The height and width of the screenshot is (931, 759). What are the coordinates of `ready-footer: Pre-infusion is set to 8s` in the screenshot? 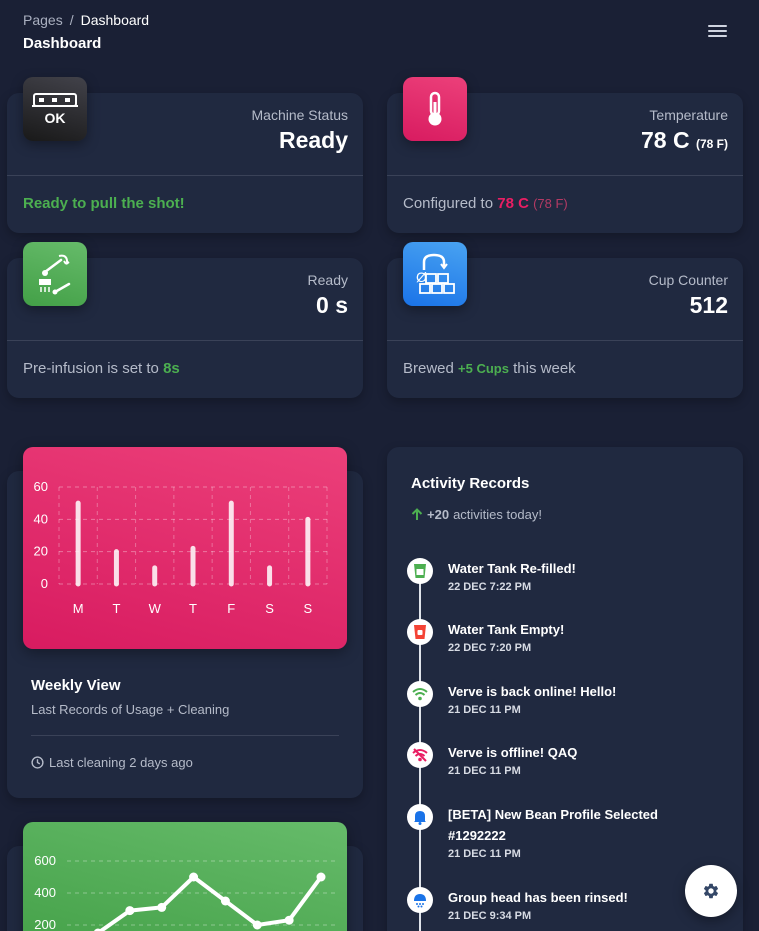 It's located at (101, 368).